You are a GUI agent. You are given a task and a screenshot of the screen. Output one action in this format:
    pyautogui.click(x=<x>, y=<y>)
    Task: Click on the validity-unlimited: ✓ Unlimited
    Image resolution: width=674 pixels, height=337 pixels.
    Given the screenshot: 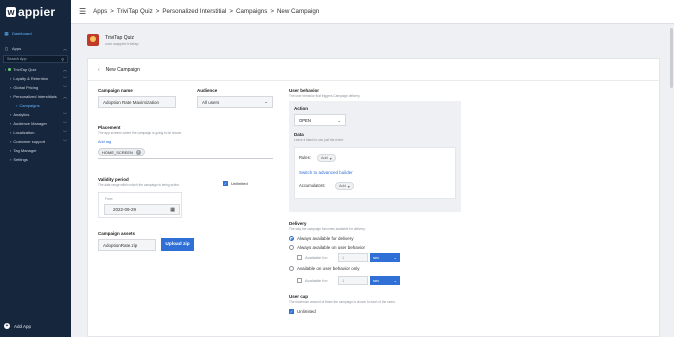 What is the action you would take?
    pyautogui.click(x=235, y=183)
    